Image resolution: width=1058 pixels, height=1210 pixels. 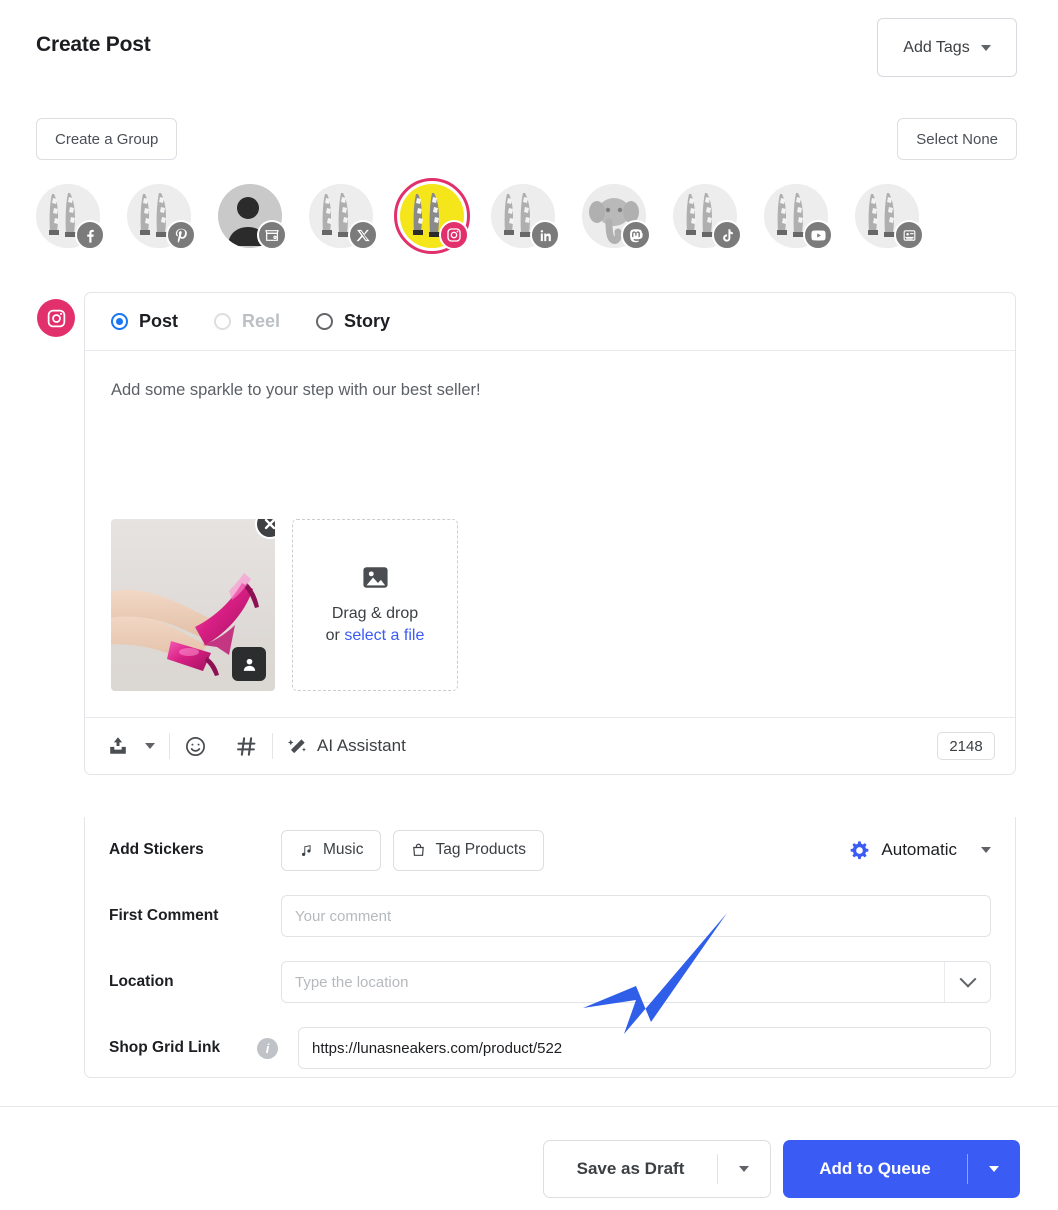 What do you see at coordinates (727, 235) in the screenshot?
I see `tiktok-badge-icon` at bounding box center [727, 235].